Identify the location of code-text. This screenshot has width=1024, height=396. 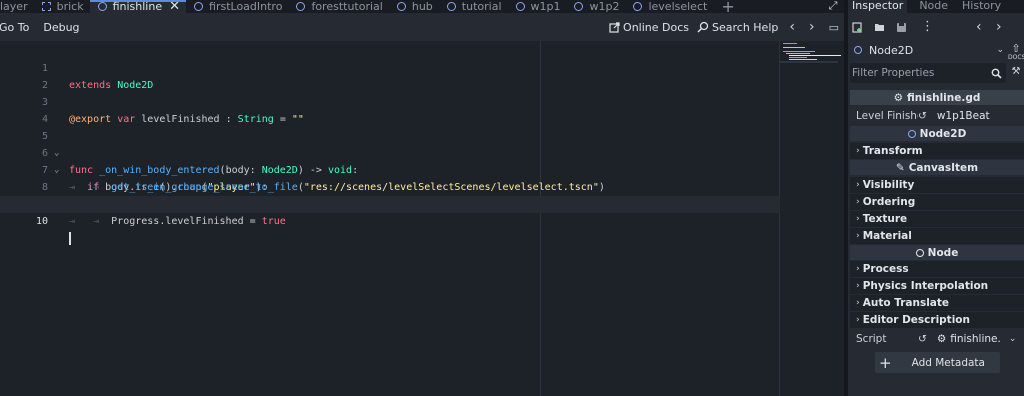
(70, 238).